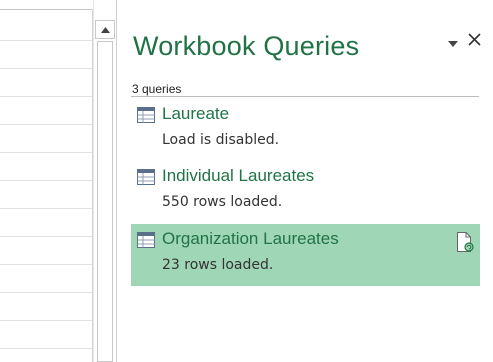  I want to click on grid-top-border, so click(46, 9).